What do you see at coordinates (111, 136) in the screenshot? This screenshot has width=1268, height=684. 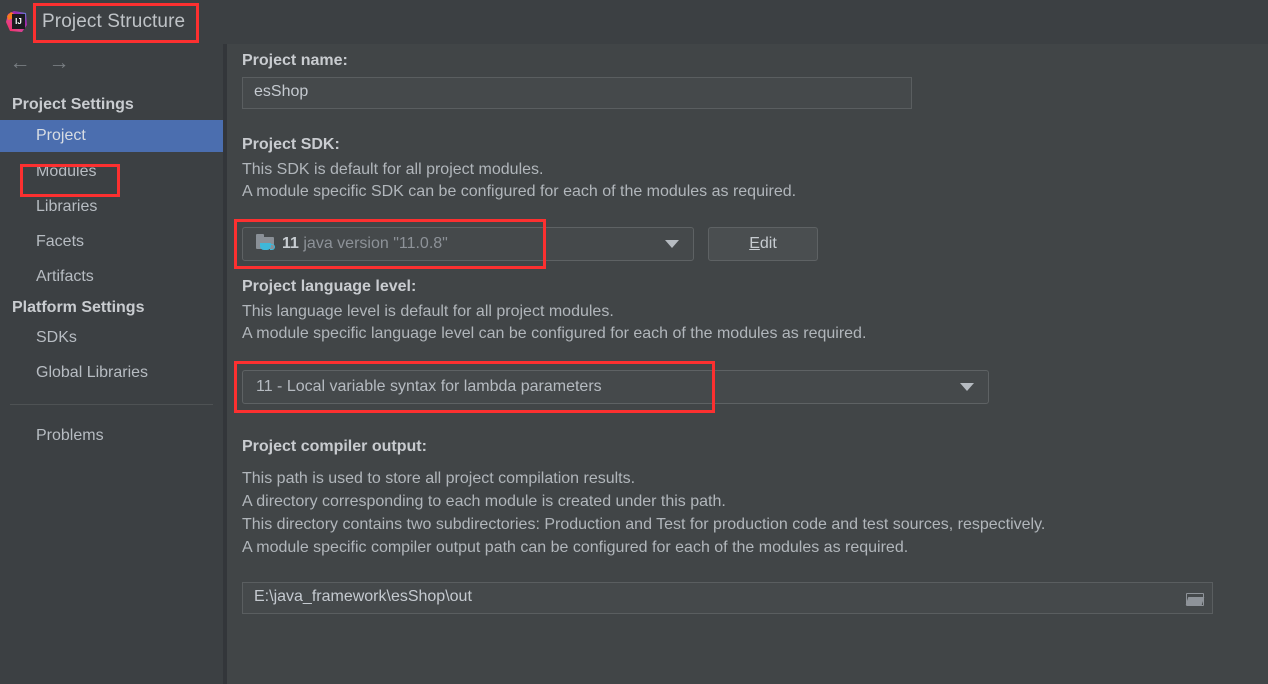 I see `sidebar-item-project: Project` at bounding box center [111, 136].